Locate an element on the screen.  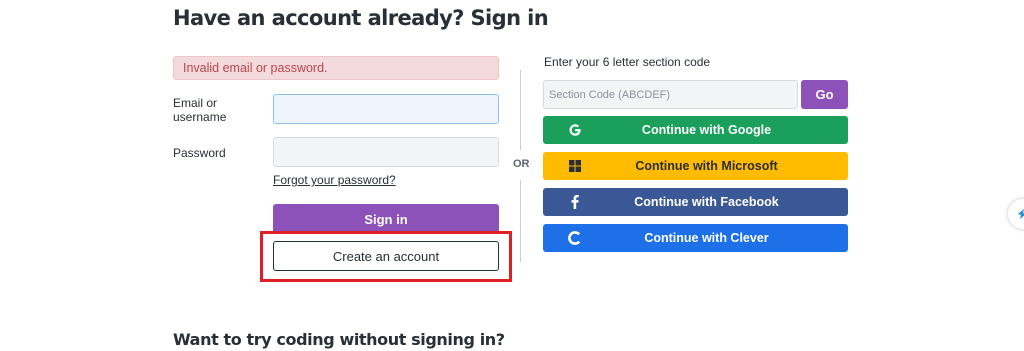
feedback-icon is located at coordinates (1020, 214).